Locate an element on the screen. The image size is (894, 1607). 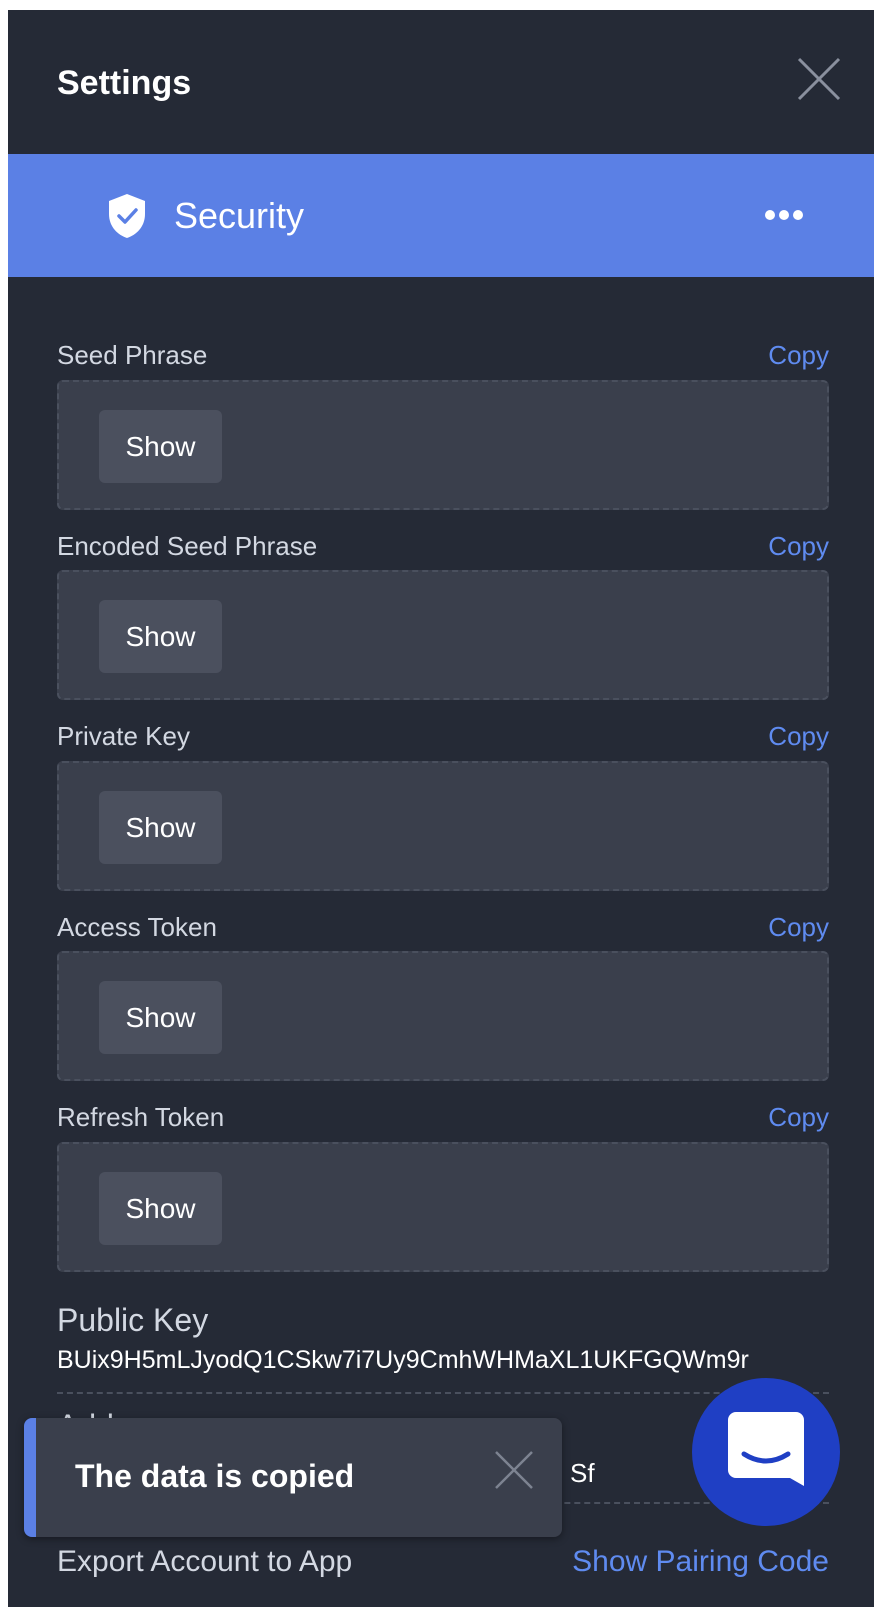
access-token-copy-link: Copy is located at coordinates (798, 927).